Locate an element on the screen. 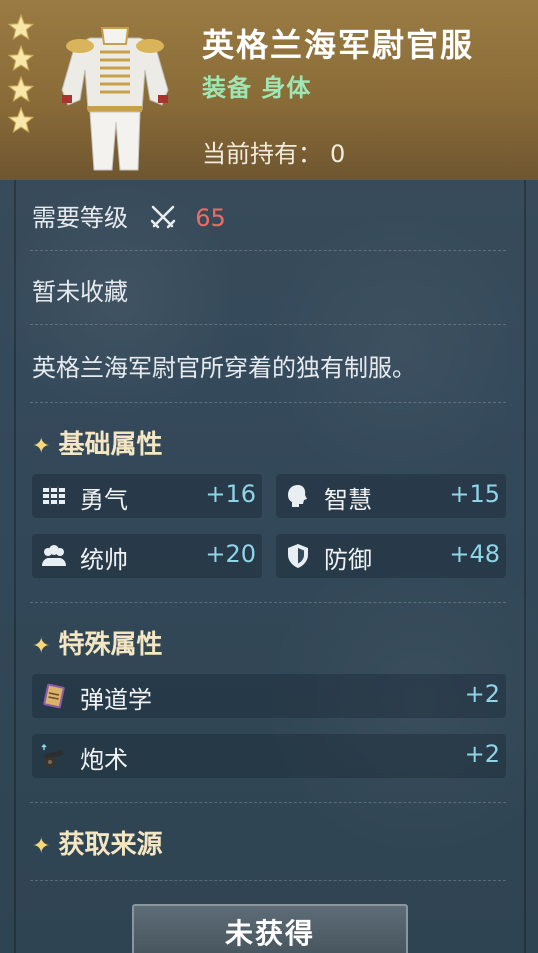  defense-icon is located at coordinates (298, 556).